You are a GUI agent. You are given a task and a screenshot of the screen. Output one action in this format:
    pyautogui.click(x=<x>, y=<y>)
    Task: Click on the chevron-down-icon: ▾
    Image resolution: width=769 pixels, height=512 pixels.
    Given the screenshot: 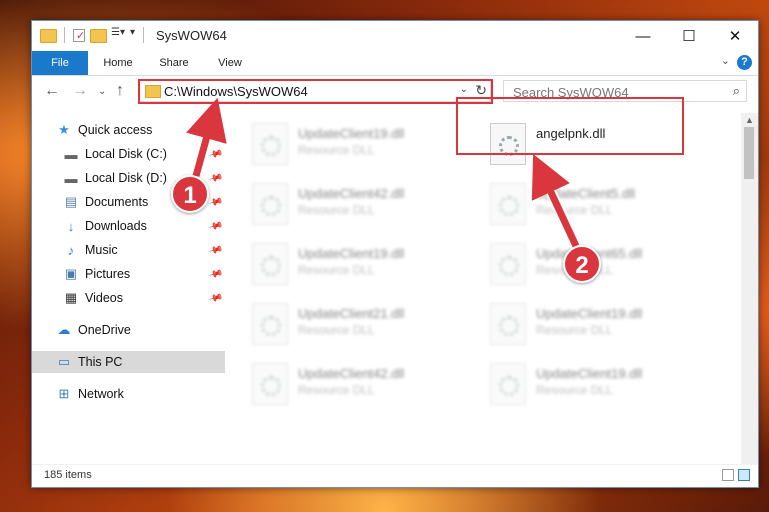 What is the action you would take?
    pyautogui.click(x=132, y=35)
    